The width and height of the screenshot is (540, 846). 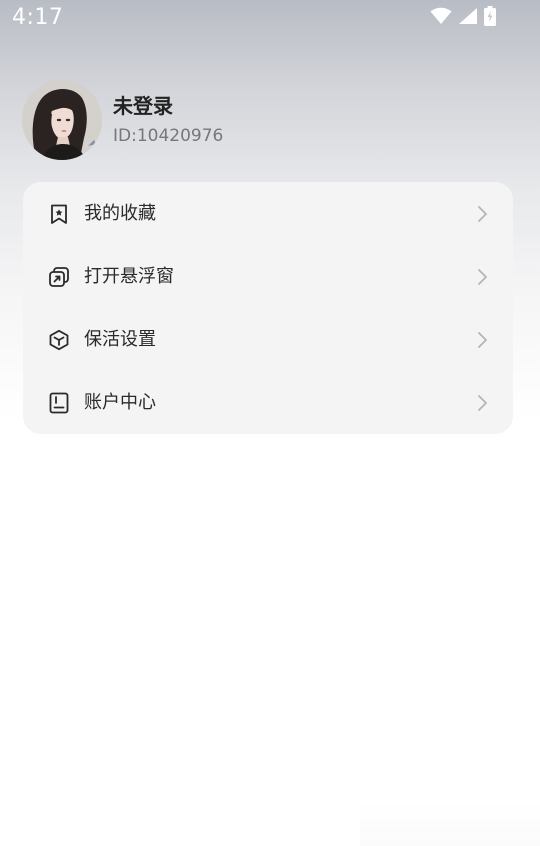 What do you see at coordinates (268, 339) in the screenshot?
I see `menu-item-keep-alive-settings: 保活设置` at bounding box center [268, 339].